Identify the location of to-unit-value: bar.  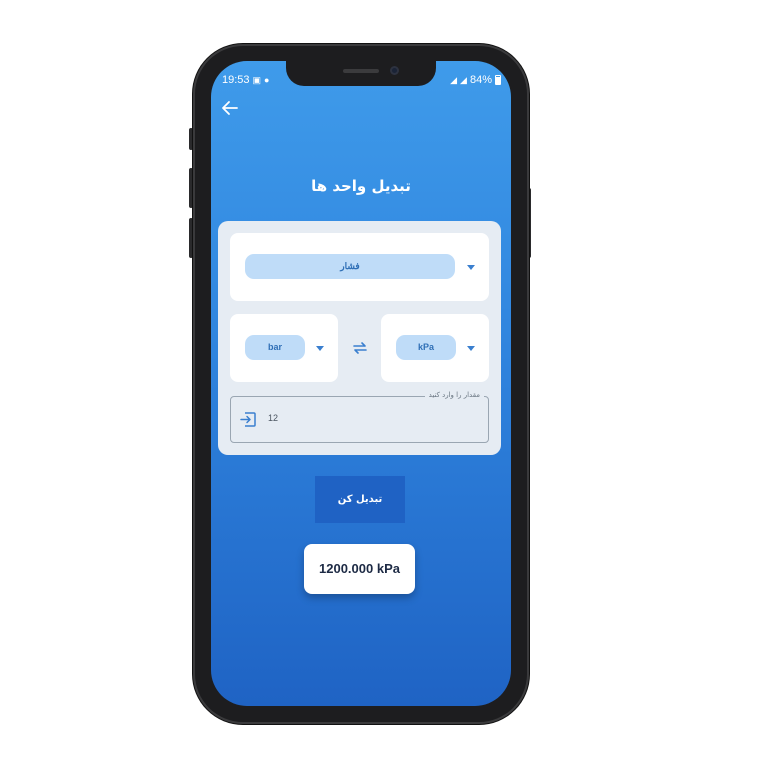
(275, 347).